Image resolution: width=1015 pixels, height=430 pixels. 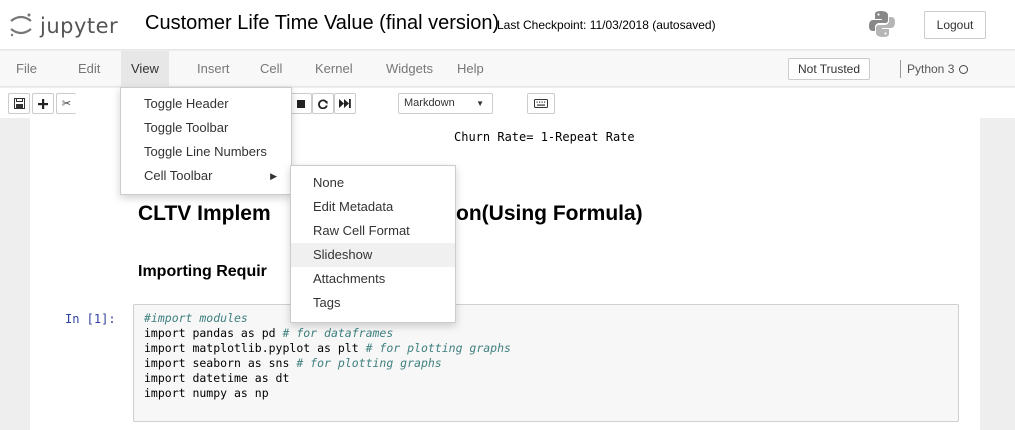 What do you see at coordinates (373, 279) in the screenshot?
I see `submenu-attachments: Attachments` at bounding box center [373, 279].